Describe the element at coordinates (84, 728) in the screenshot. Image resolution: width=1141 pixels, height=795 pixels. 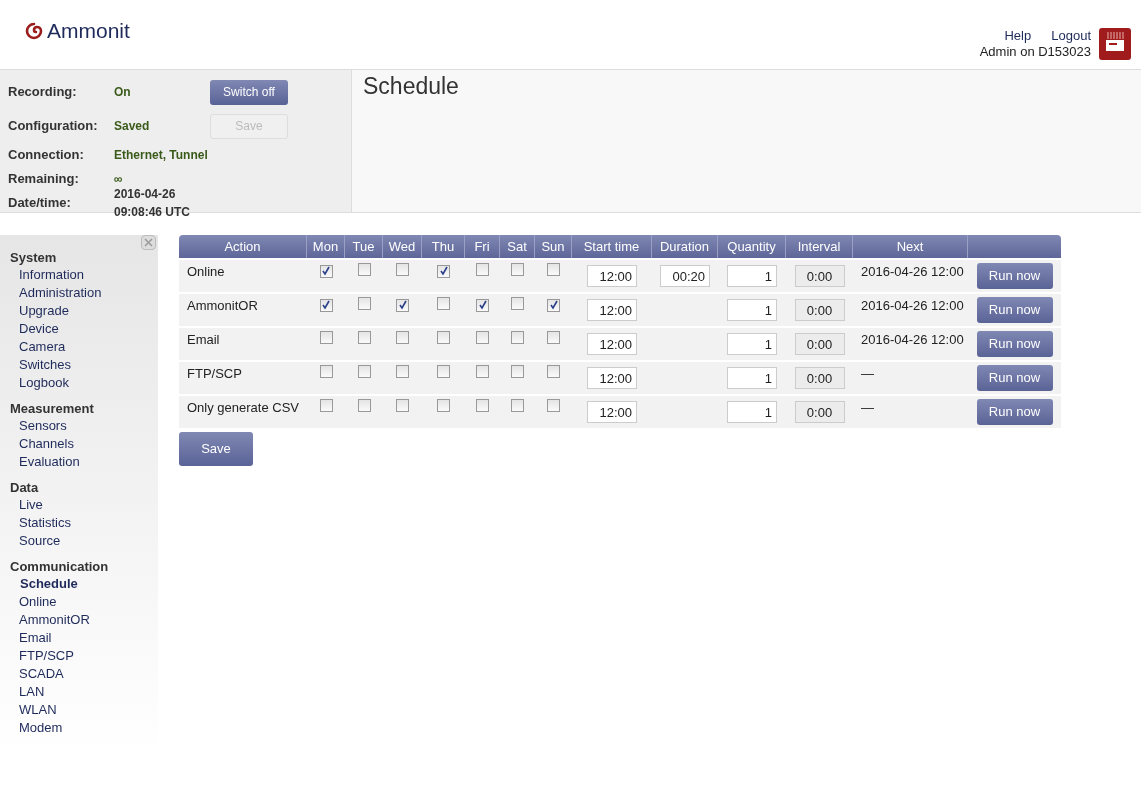
I see `sidebar-item: Modem` at that location.